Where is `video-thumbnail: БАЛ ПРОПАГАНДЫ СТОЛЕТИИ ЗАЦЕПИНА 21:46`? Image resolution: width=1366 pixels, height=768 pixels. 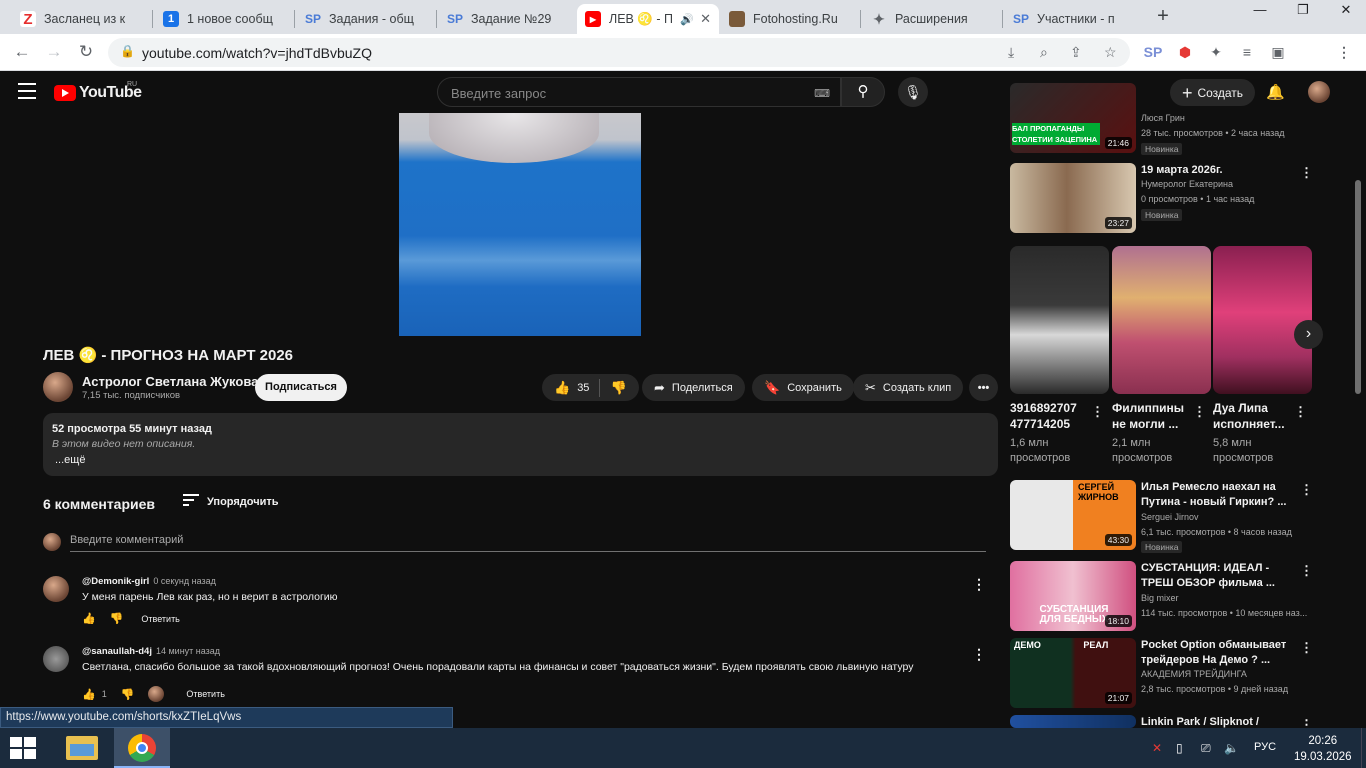 video-thumbnail: БАЛ ПРОПАГАНДЫ СТОЛЕТИИ ЗАЦЕПИНА 21:46 is located at coordinates (1073, 118).